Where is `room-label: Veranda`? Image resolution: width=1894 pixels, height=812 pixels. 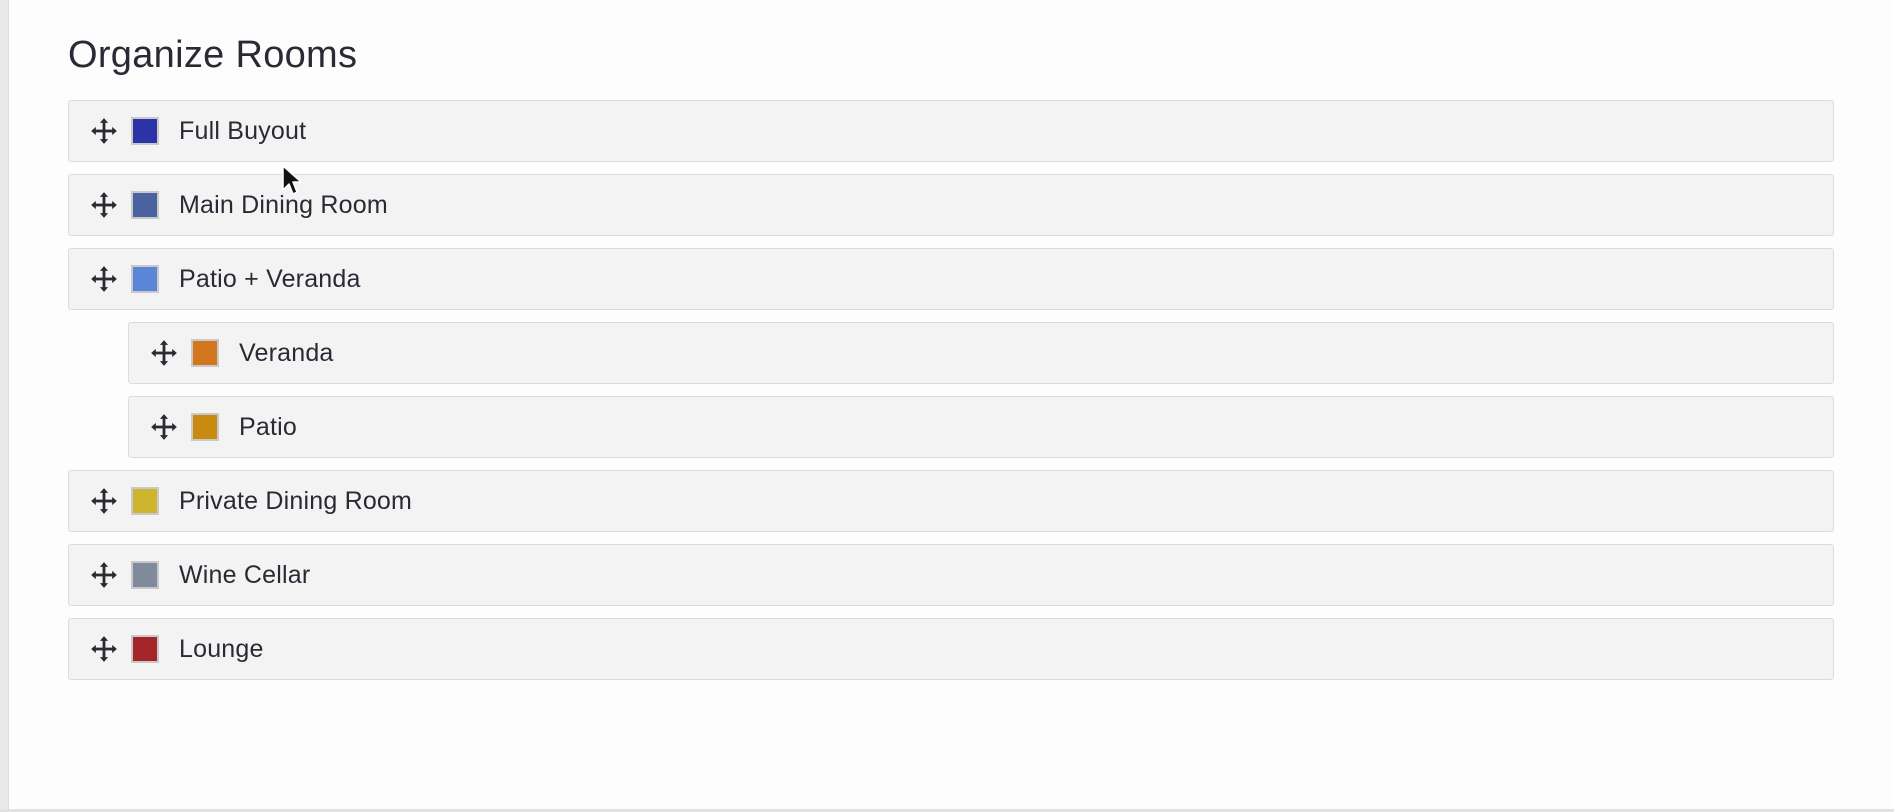
room-label: Veranda is located at coordinates (286, 352).